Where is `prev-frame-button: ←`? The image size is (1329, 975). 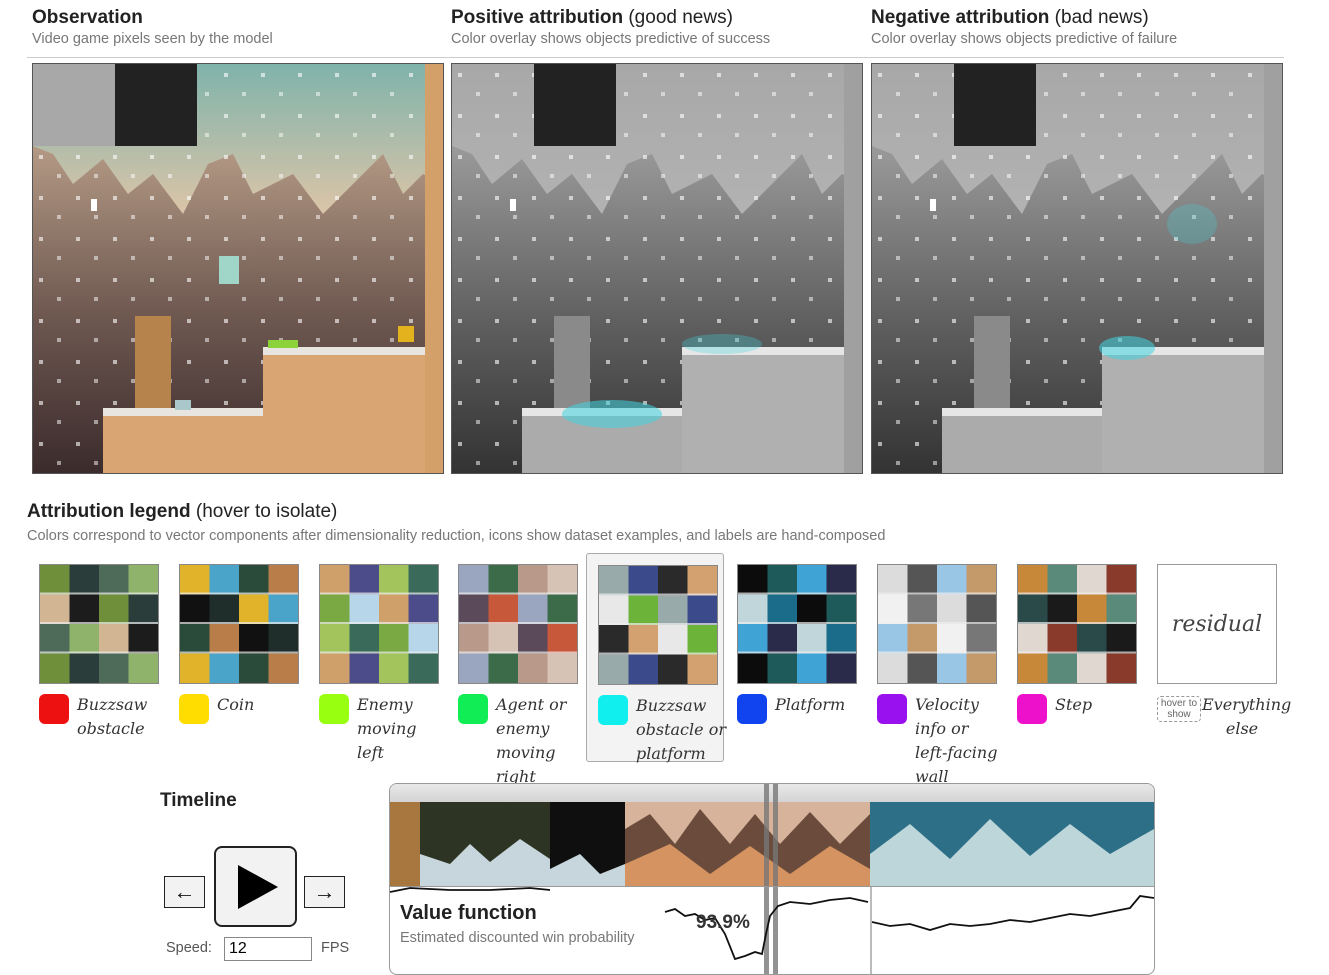 prev-frame-button: ← is located at coordinates (184, 892).